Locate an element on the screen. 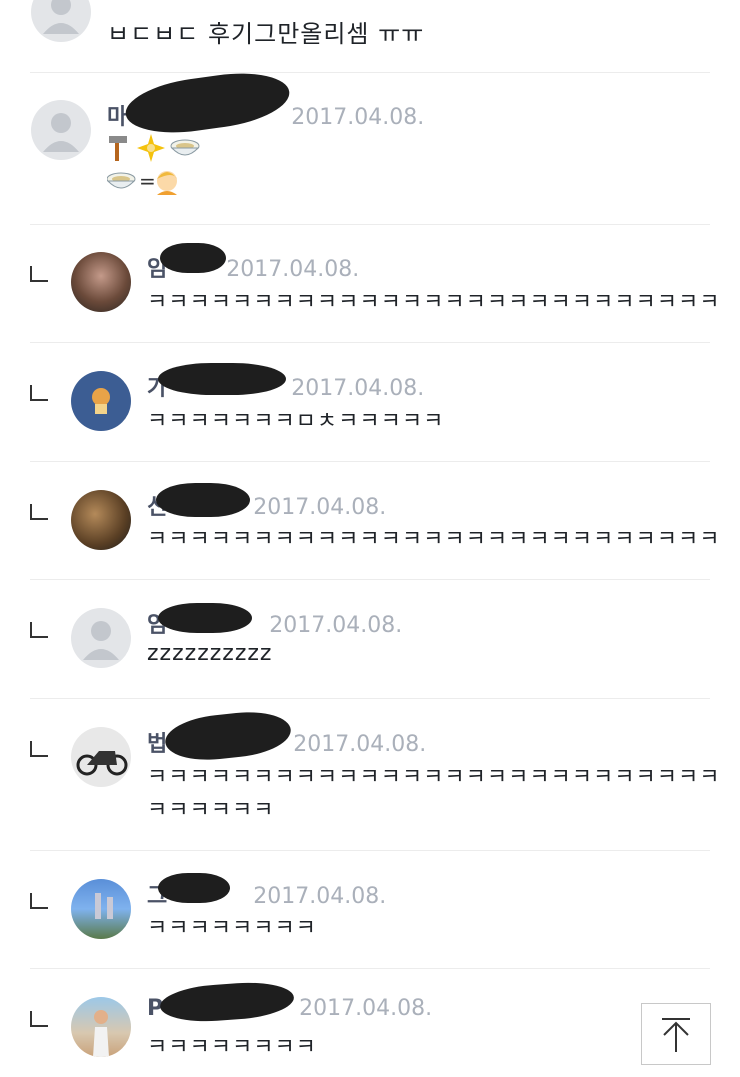 This screenshot has height=1077, width=740. face-emoji is located at coordinates (167, 183).